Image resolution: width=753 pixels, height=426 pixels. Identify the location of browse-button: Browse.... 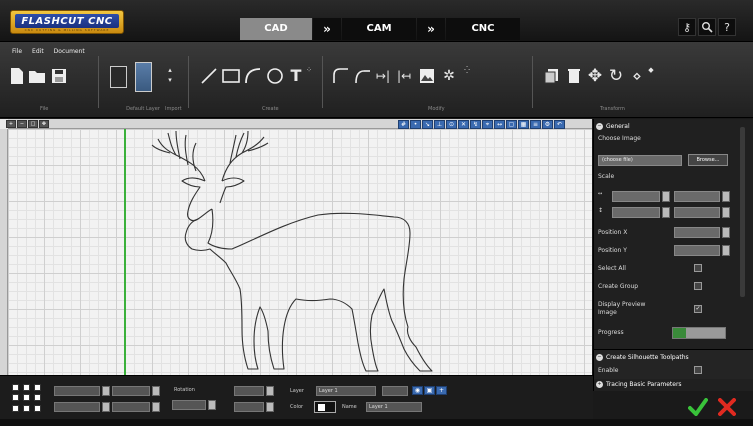
(708, 160).